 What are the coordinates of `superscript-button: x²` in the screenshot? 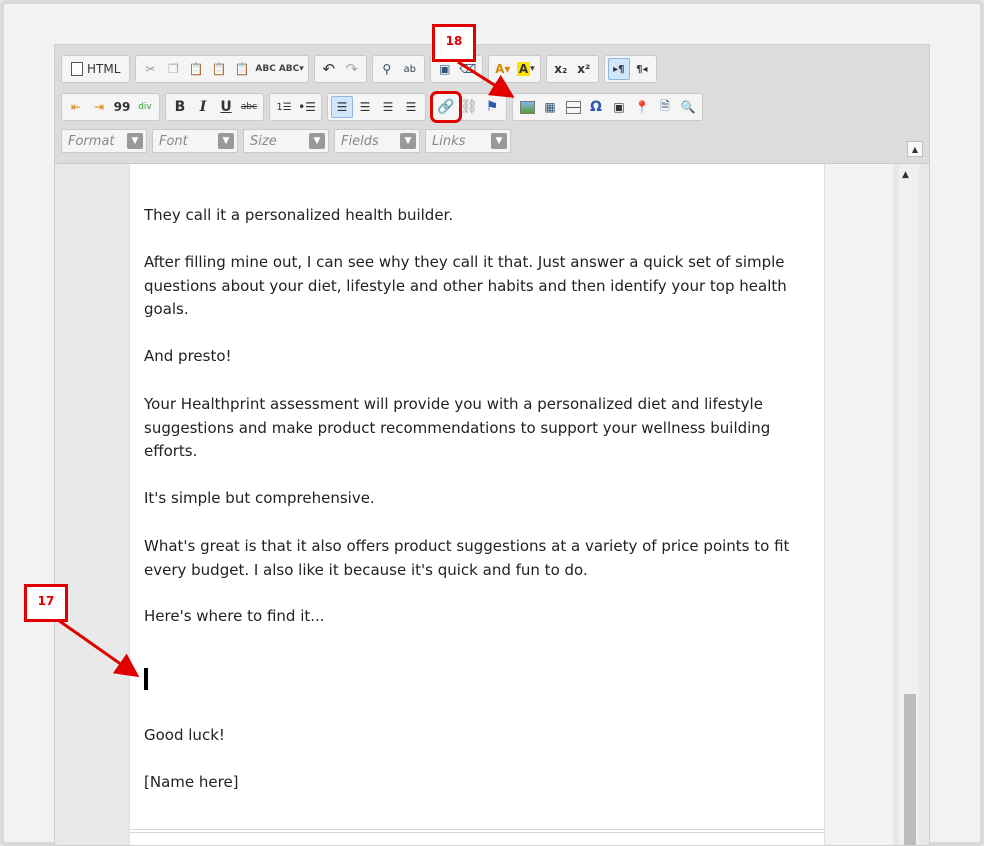 It's located at (584, 69).